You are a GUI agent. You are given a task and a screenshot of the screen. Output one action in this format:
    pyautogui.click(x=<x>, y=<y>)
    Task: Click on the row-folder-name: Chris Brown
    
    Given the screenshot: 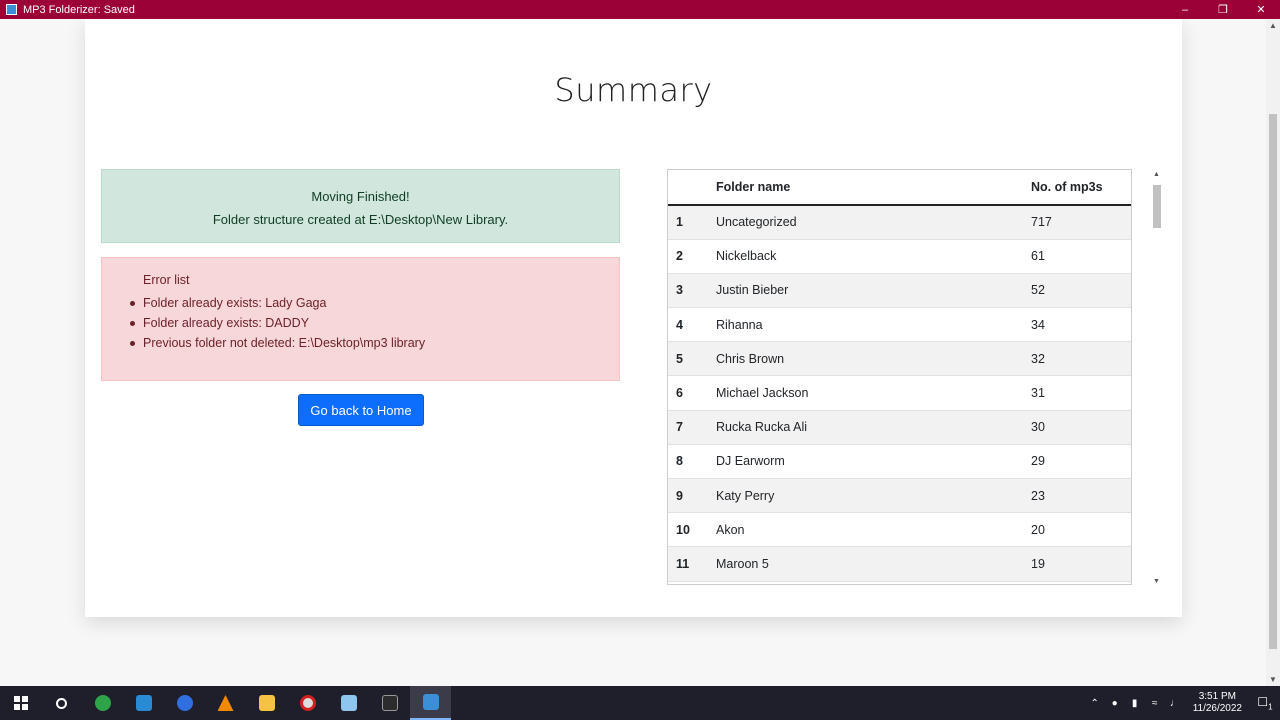 What is the action you would take?
    pyautogui.click(x=873, y=359)
    